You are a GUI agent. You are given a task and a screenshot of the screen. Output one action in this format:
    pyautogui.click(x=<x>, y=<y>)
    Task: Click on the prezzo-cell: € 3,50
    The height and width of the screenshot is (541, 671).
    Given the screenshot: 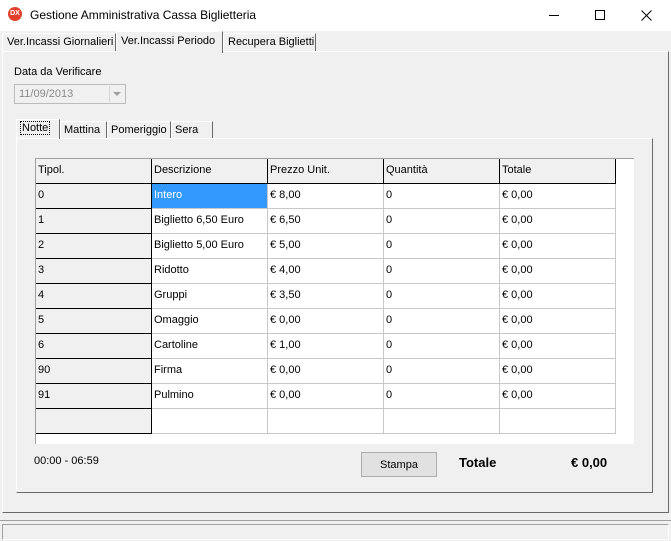 What is the action you would take?
    pyautogui.click(x=326, y=296)
    